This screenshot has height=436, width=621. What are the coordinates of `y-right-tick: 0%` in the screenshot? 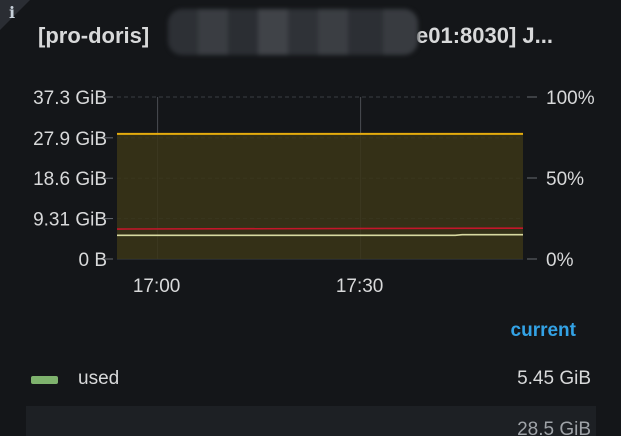 It's located at (560, 260).